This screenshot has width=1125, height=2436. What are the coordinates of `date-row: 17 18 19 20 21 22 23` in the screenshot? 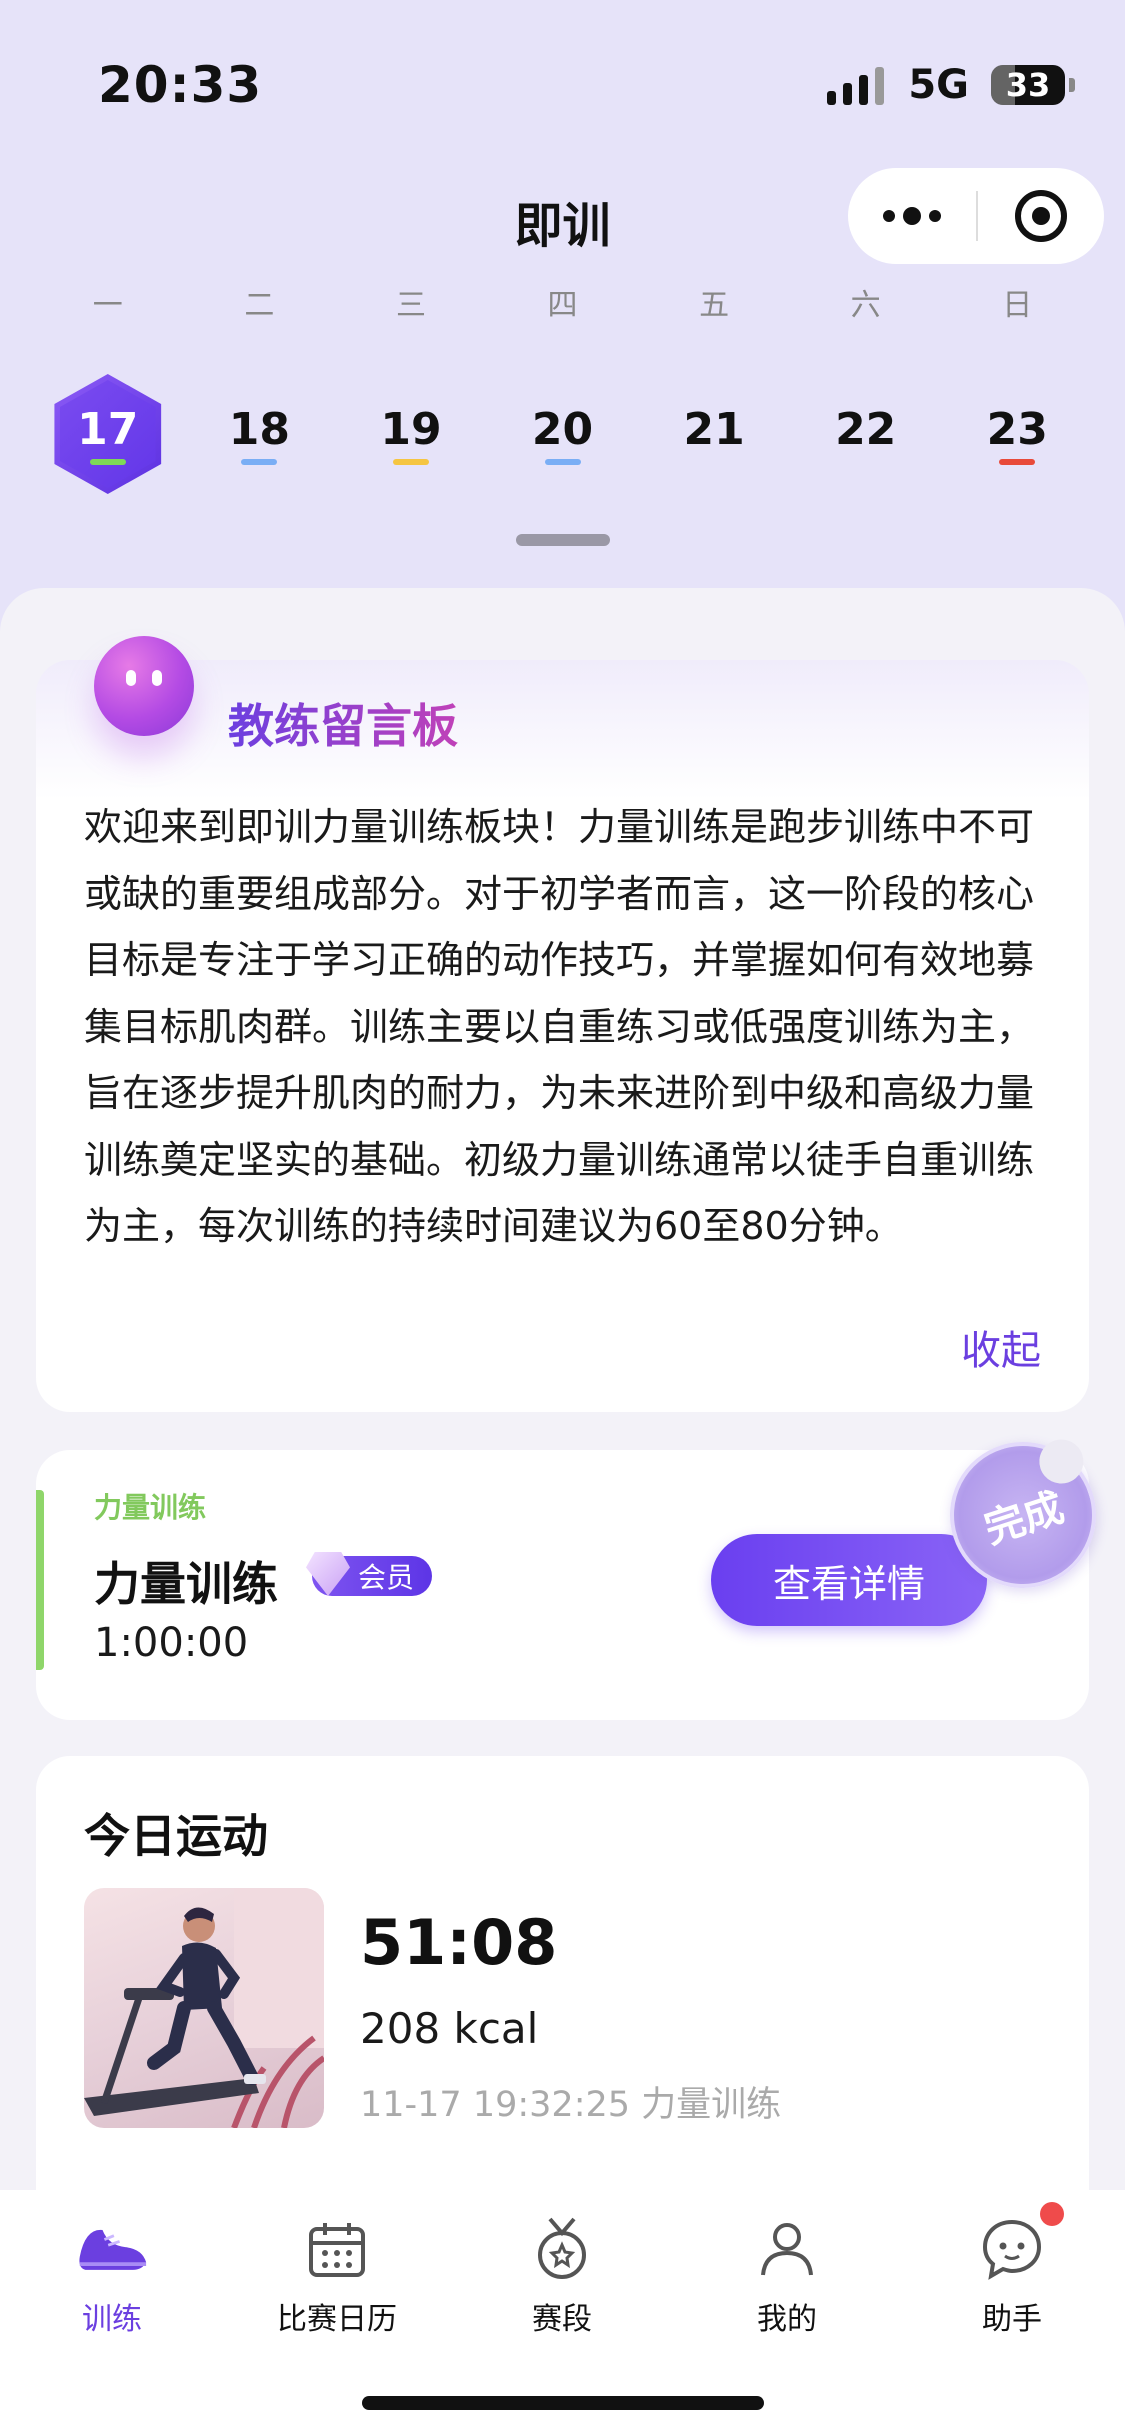 It's located at (562, 434).